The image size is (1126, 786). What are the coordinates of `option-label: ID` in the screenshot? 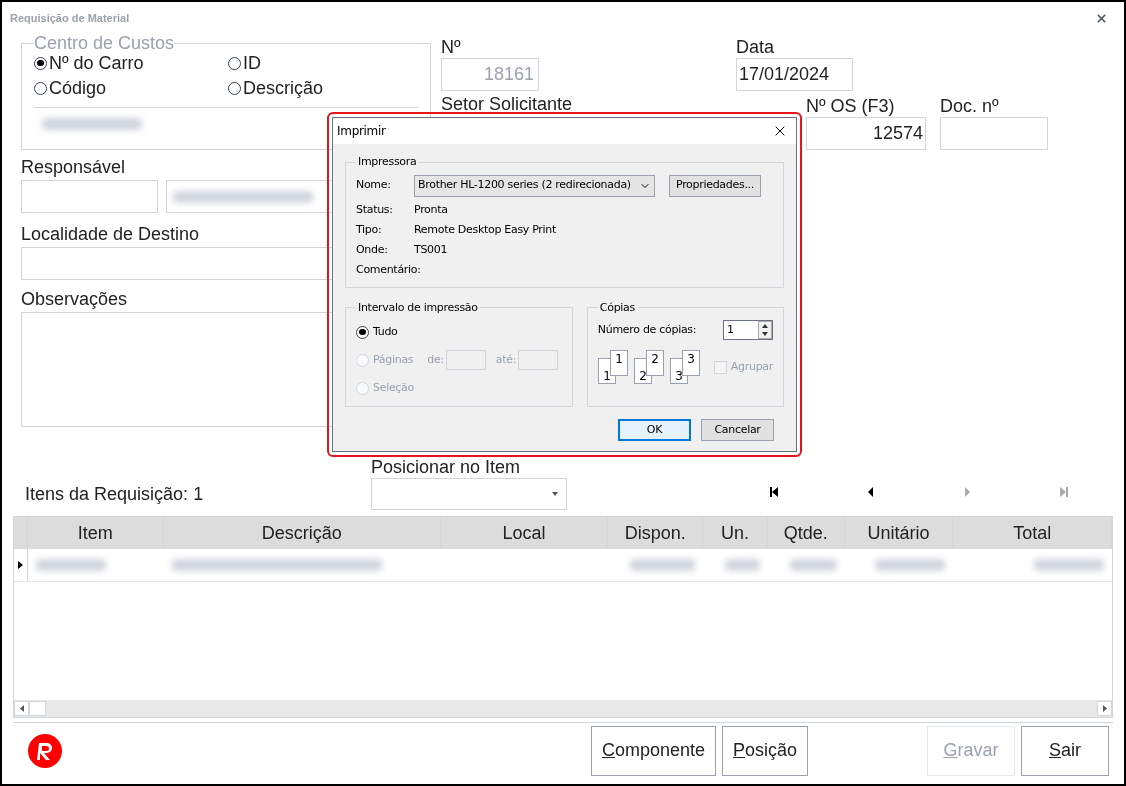 It's located at (252, 63).